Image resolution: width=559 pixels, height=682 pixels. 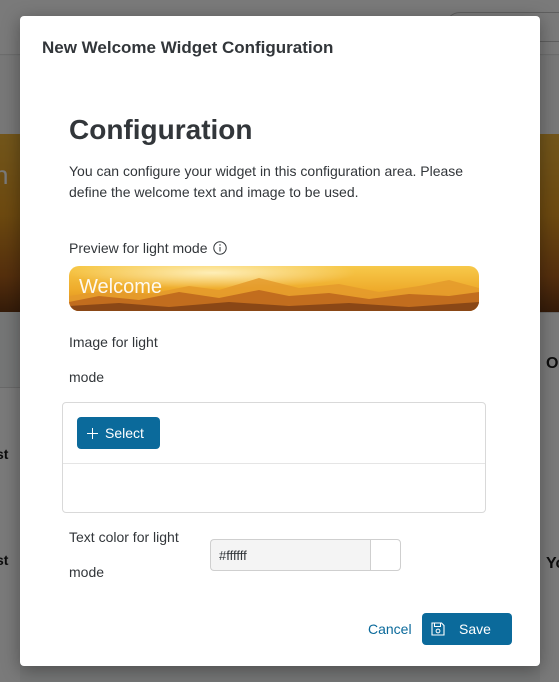 I want to click on image-field-label: Image for light mode, so click(x=124, y=360).